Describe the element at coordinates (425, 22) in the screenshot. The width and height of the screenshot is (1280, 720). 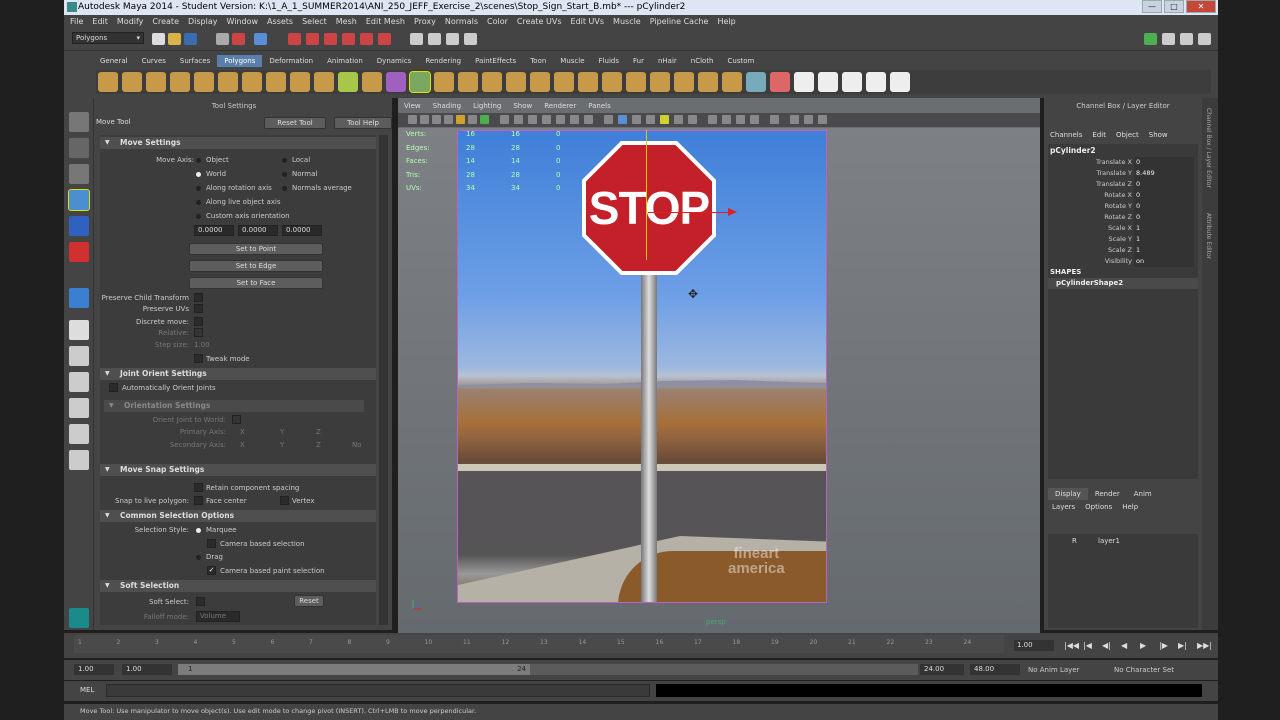
I see `menu-proxy: Proxy` at that location.